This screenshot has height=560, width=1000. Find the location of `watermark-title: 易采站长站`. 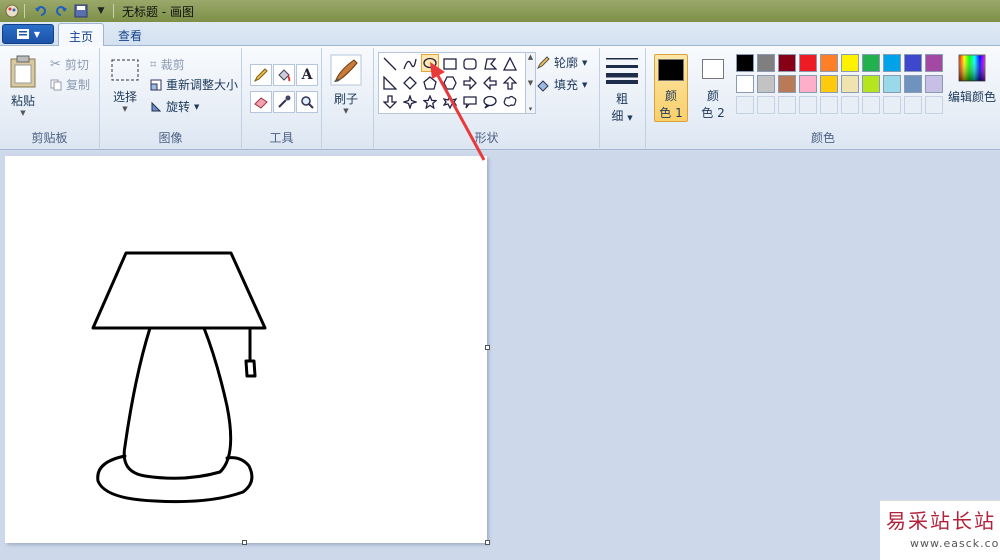

watermark-title: 易采站长站 is located at coordinates (941, 521).